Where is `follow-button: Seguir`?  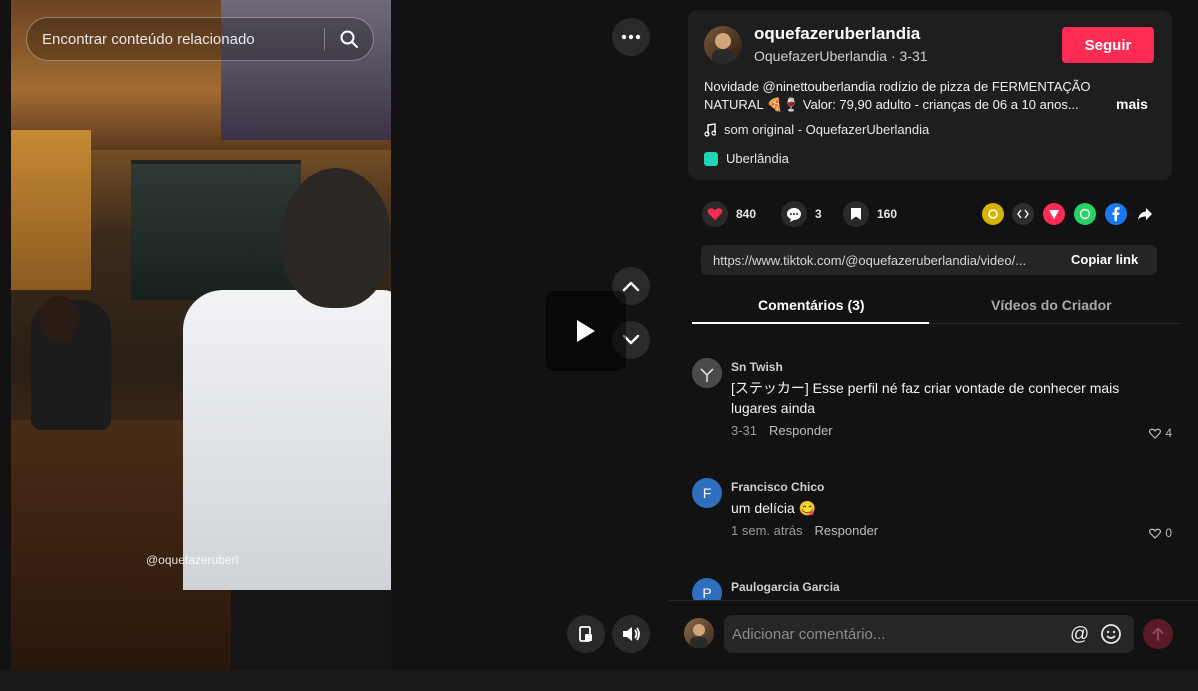 follow-button: Seguir is located at coordinates (1108, 45).